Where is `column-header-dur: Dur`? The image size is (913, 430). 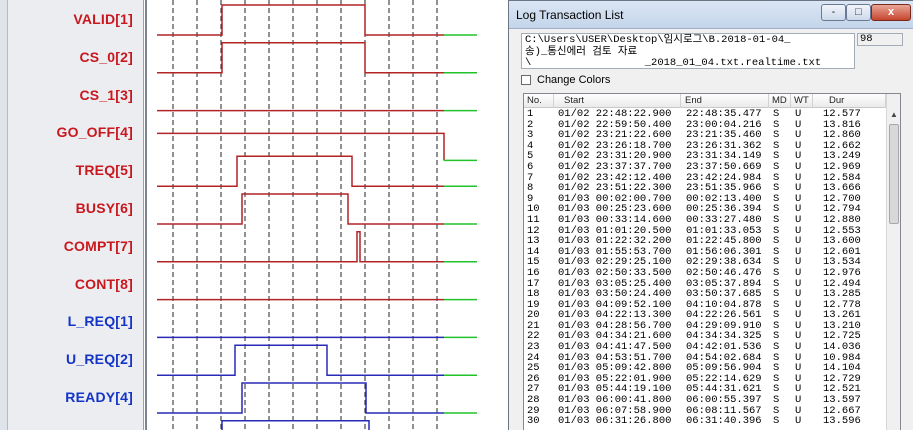 column-header-dur: Dur is located at coordinates (849, 101).